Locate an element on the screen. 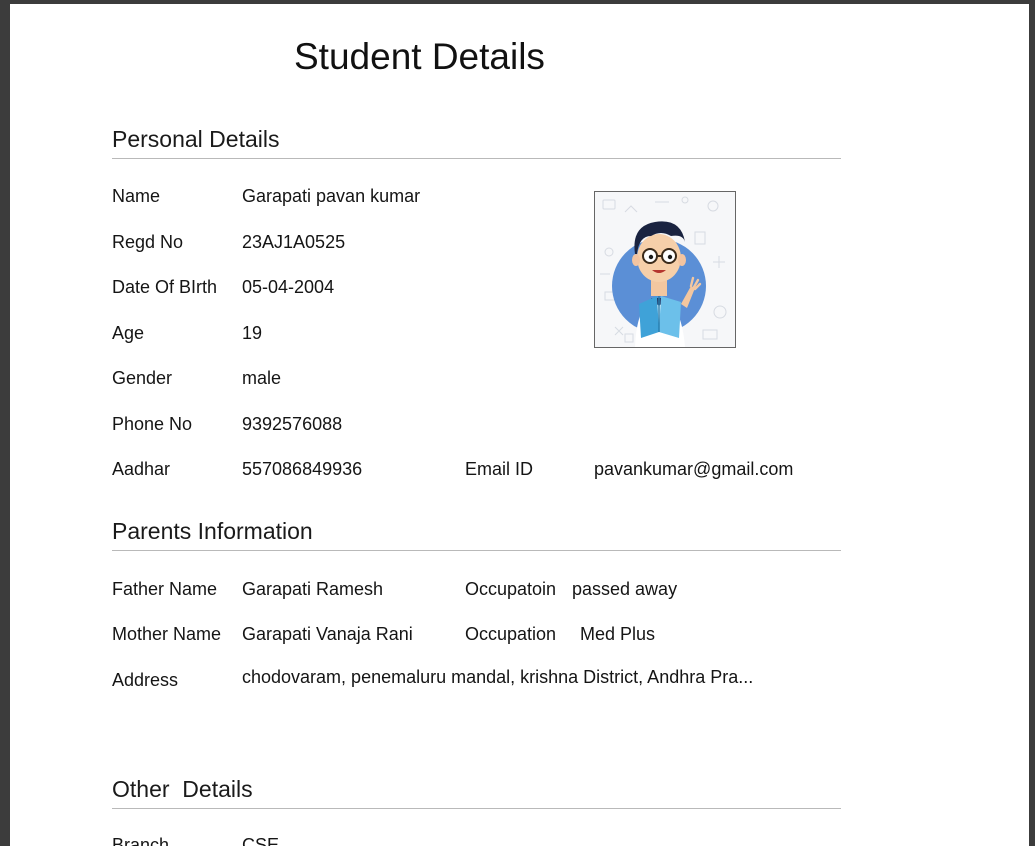  father-name-value: Garapati Ramesh is located at coordinates (313, 589).